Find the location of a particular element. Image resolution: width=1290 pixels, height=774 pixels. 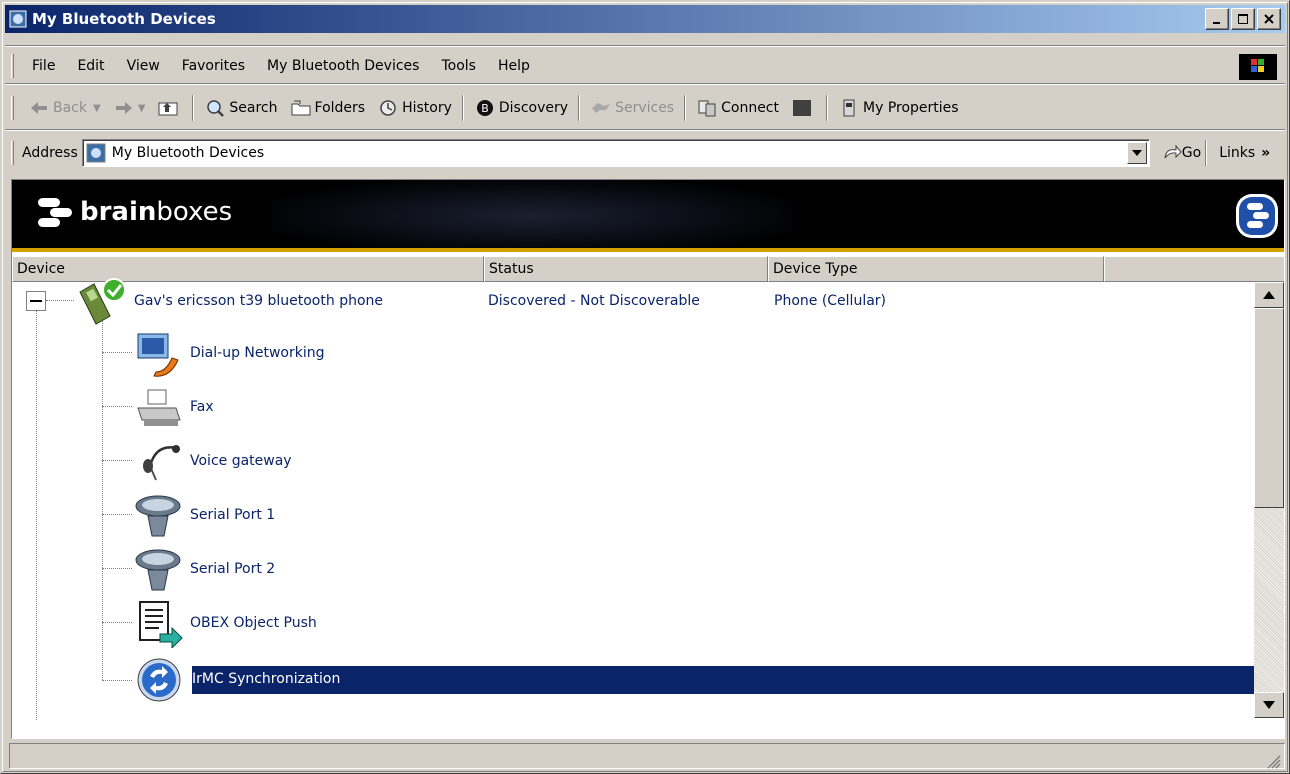

obex-push-icon is located at coordinates (161, 624).